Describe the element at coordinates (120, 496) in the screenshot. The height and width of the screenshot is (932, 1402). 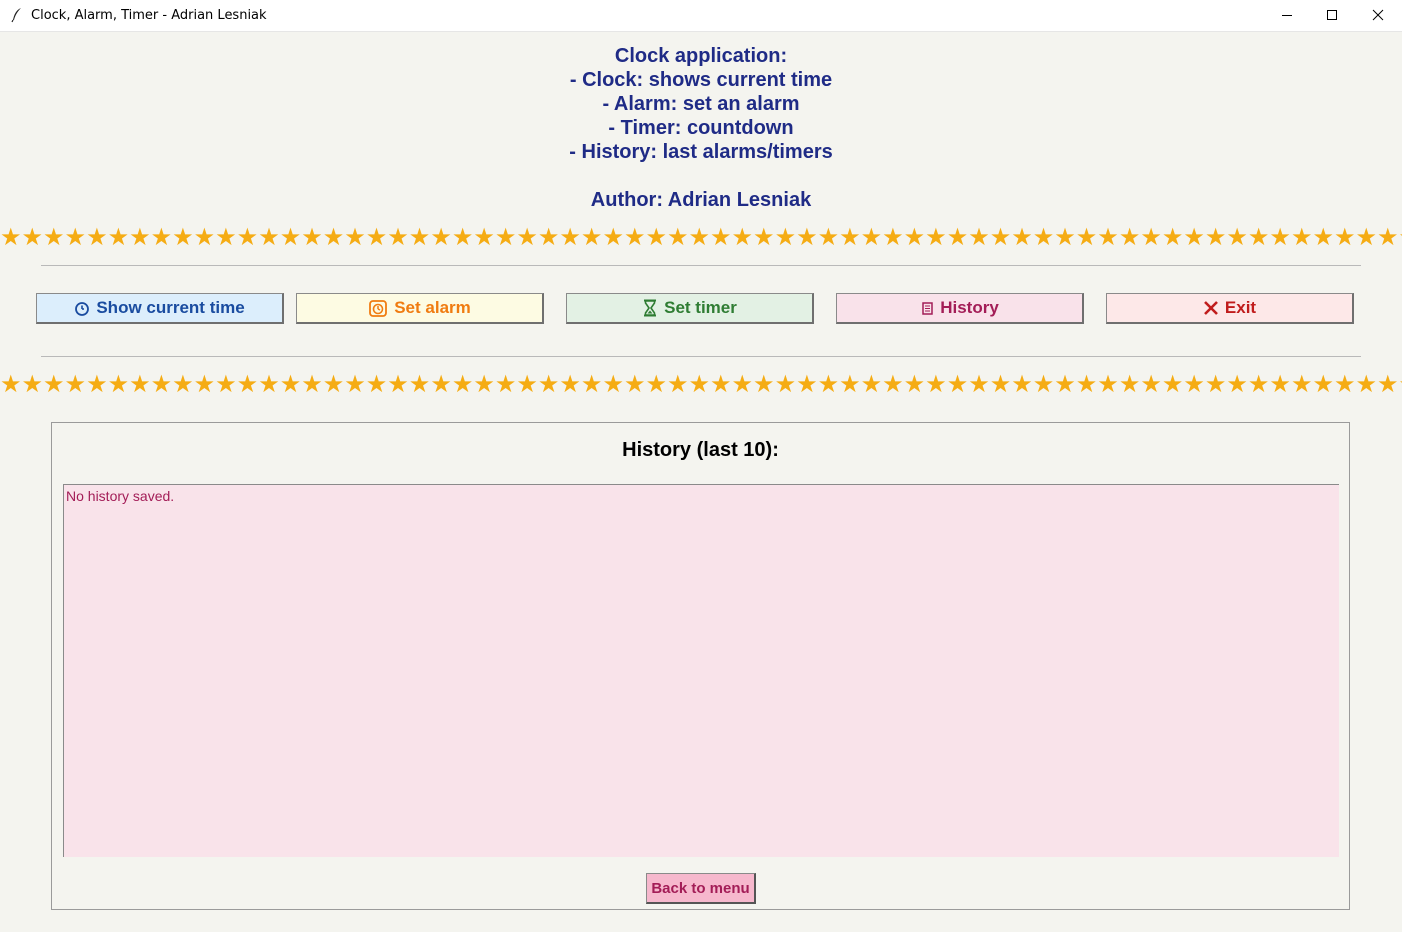
I see `history-content: No history saved.` at that location.